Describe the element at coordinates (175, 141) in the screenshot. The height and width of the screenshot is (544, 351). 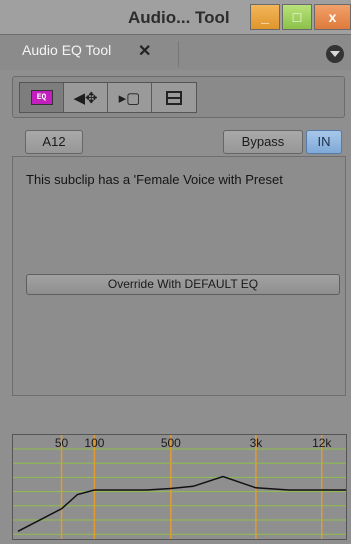
I see `controls-row: A12 Bypass IN` at that location.